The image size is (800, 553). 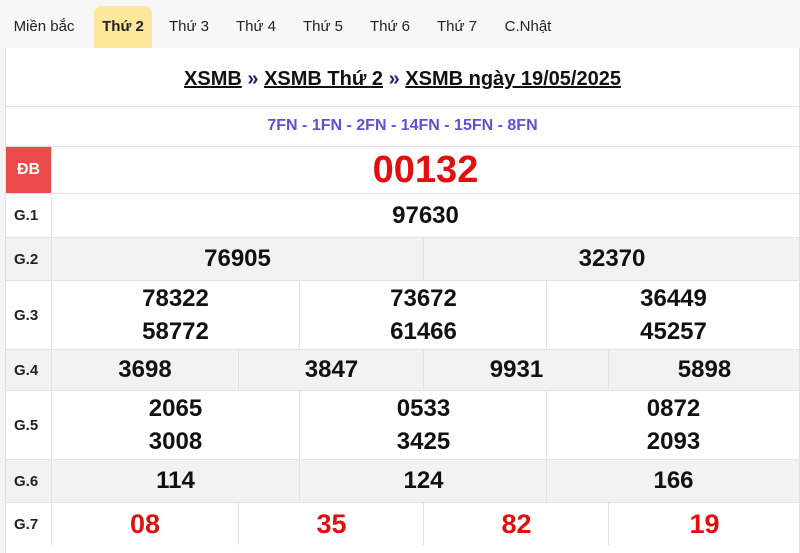 I want to click on tab-thu-7: Thứ 7, so click(x=457, y=27).